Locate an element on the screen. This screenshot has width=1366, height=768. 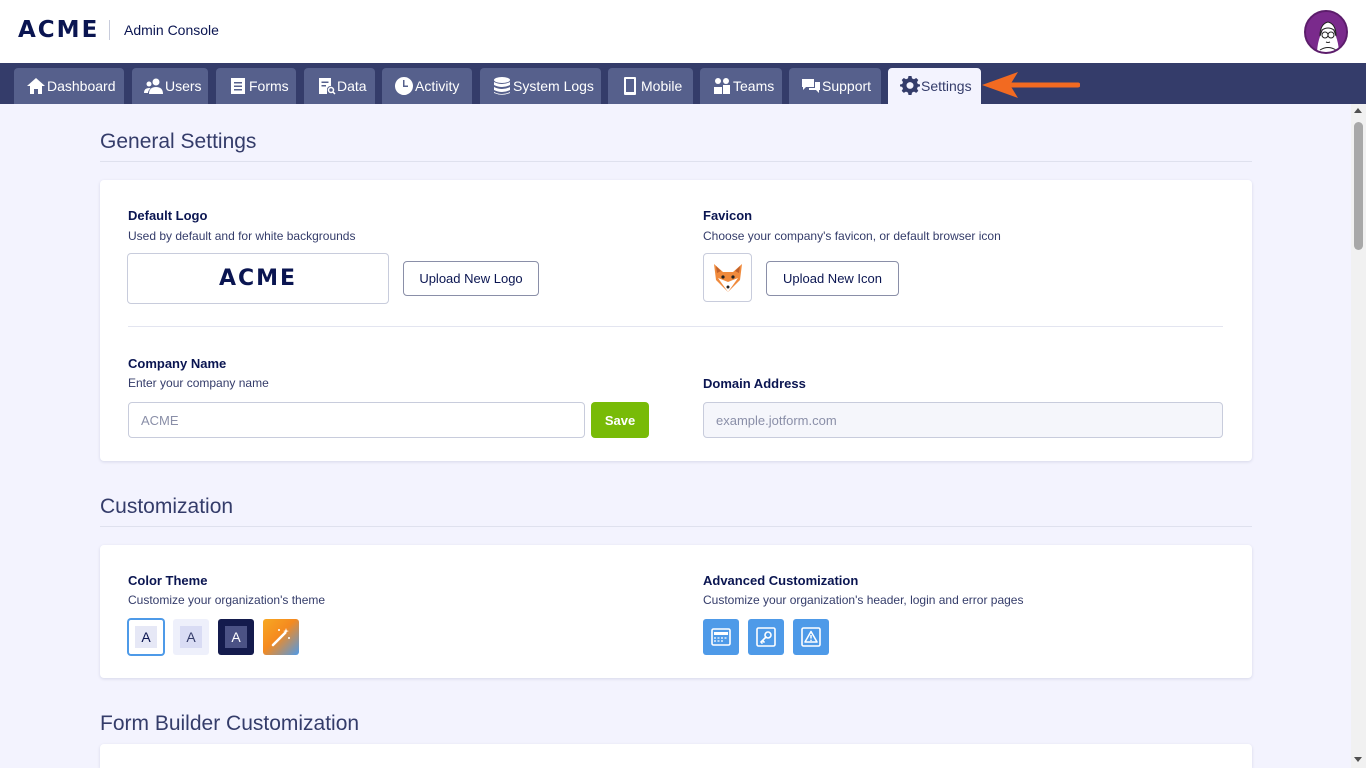
save-button: Save is located at coordinates (620, 420).